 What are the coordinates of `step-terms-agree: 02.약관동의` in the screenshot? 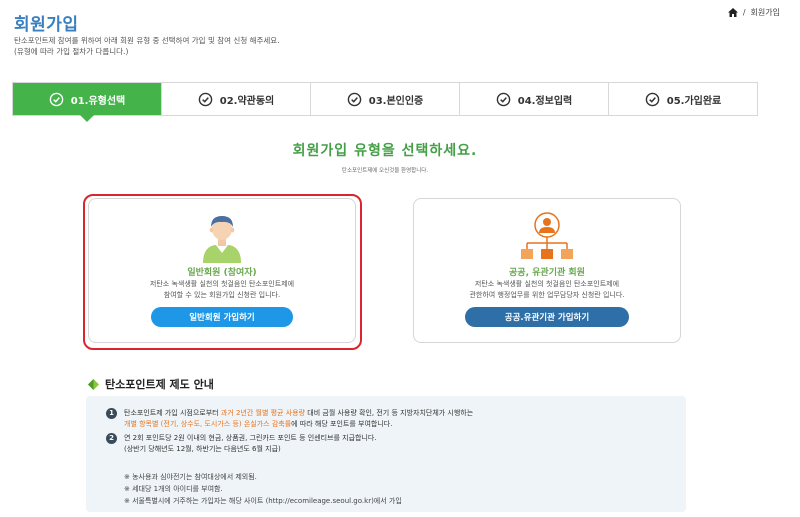 It's located at (235, 99).